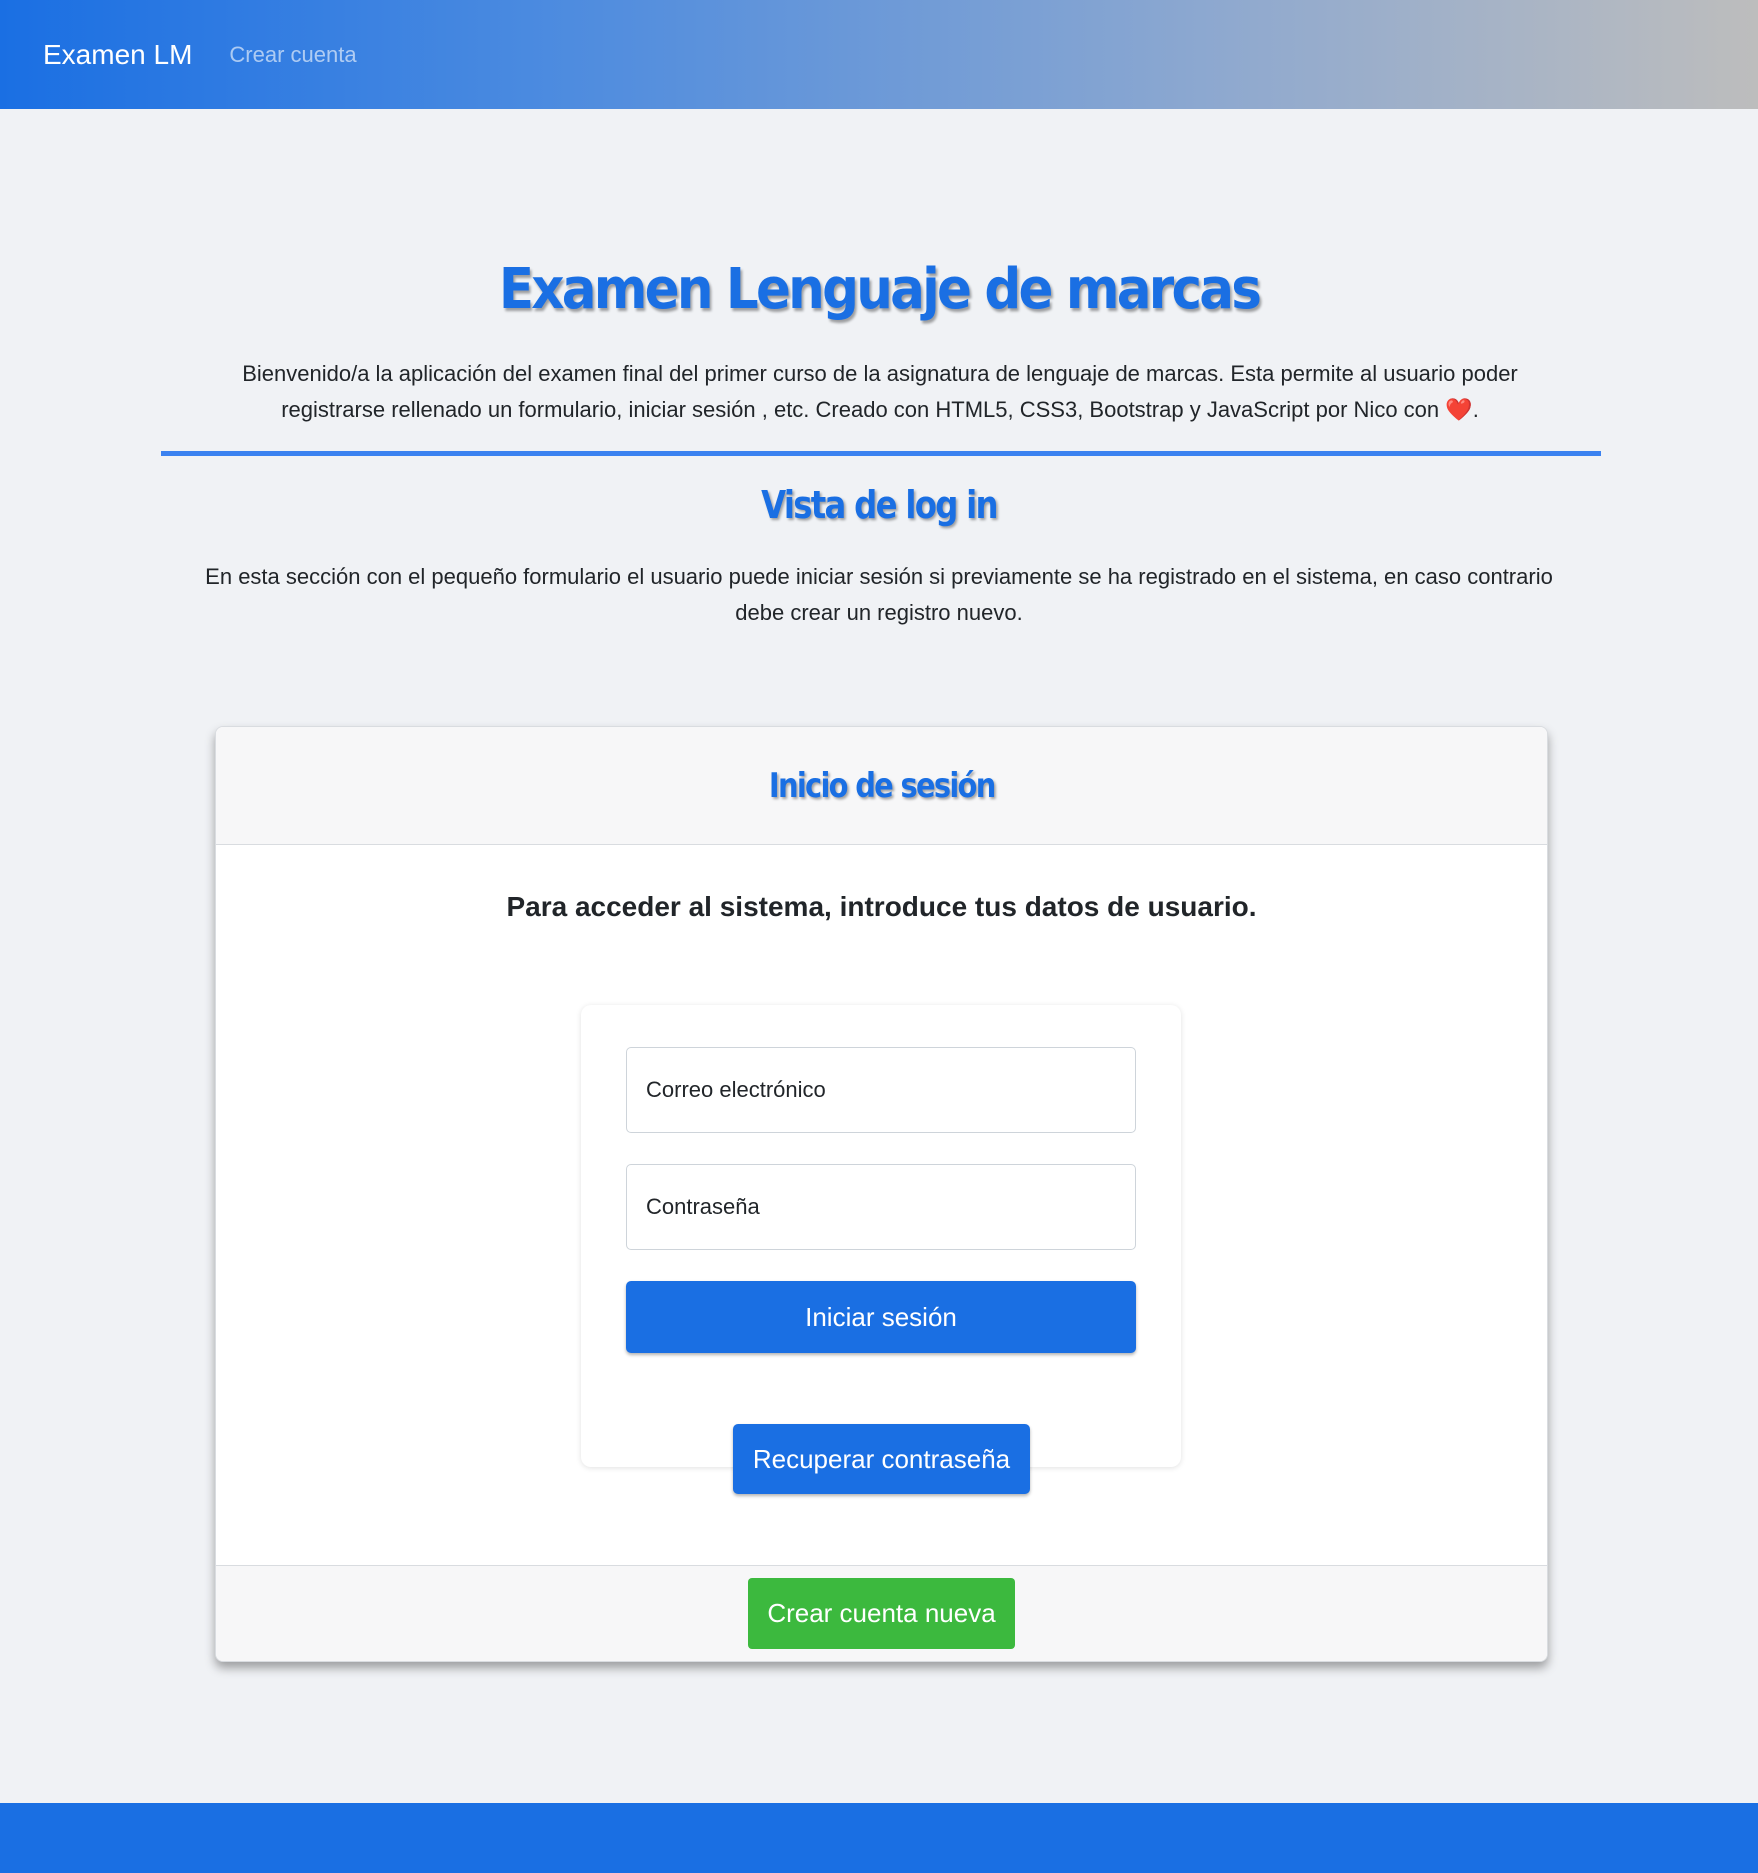 This screenshot has width=1758, height=1873. Describe the element at coordinates (880, 289) in the screenshot. I see `page-title: Examen Lenguaje de marcas` at that location.